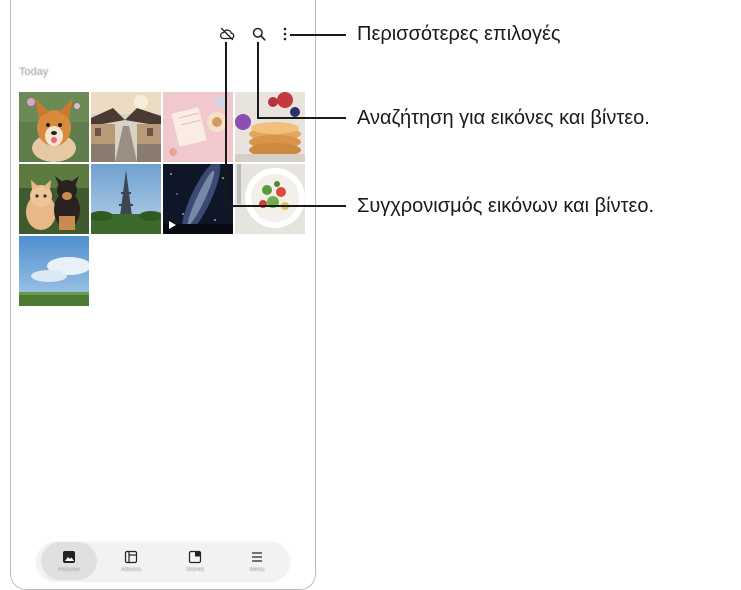  Describe the element at coordinates (195, 556) in the screenshot. I see `stories-icon` at that location.